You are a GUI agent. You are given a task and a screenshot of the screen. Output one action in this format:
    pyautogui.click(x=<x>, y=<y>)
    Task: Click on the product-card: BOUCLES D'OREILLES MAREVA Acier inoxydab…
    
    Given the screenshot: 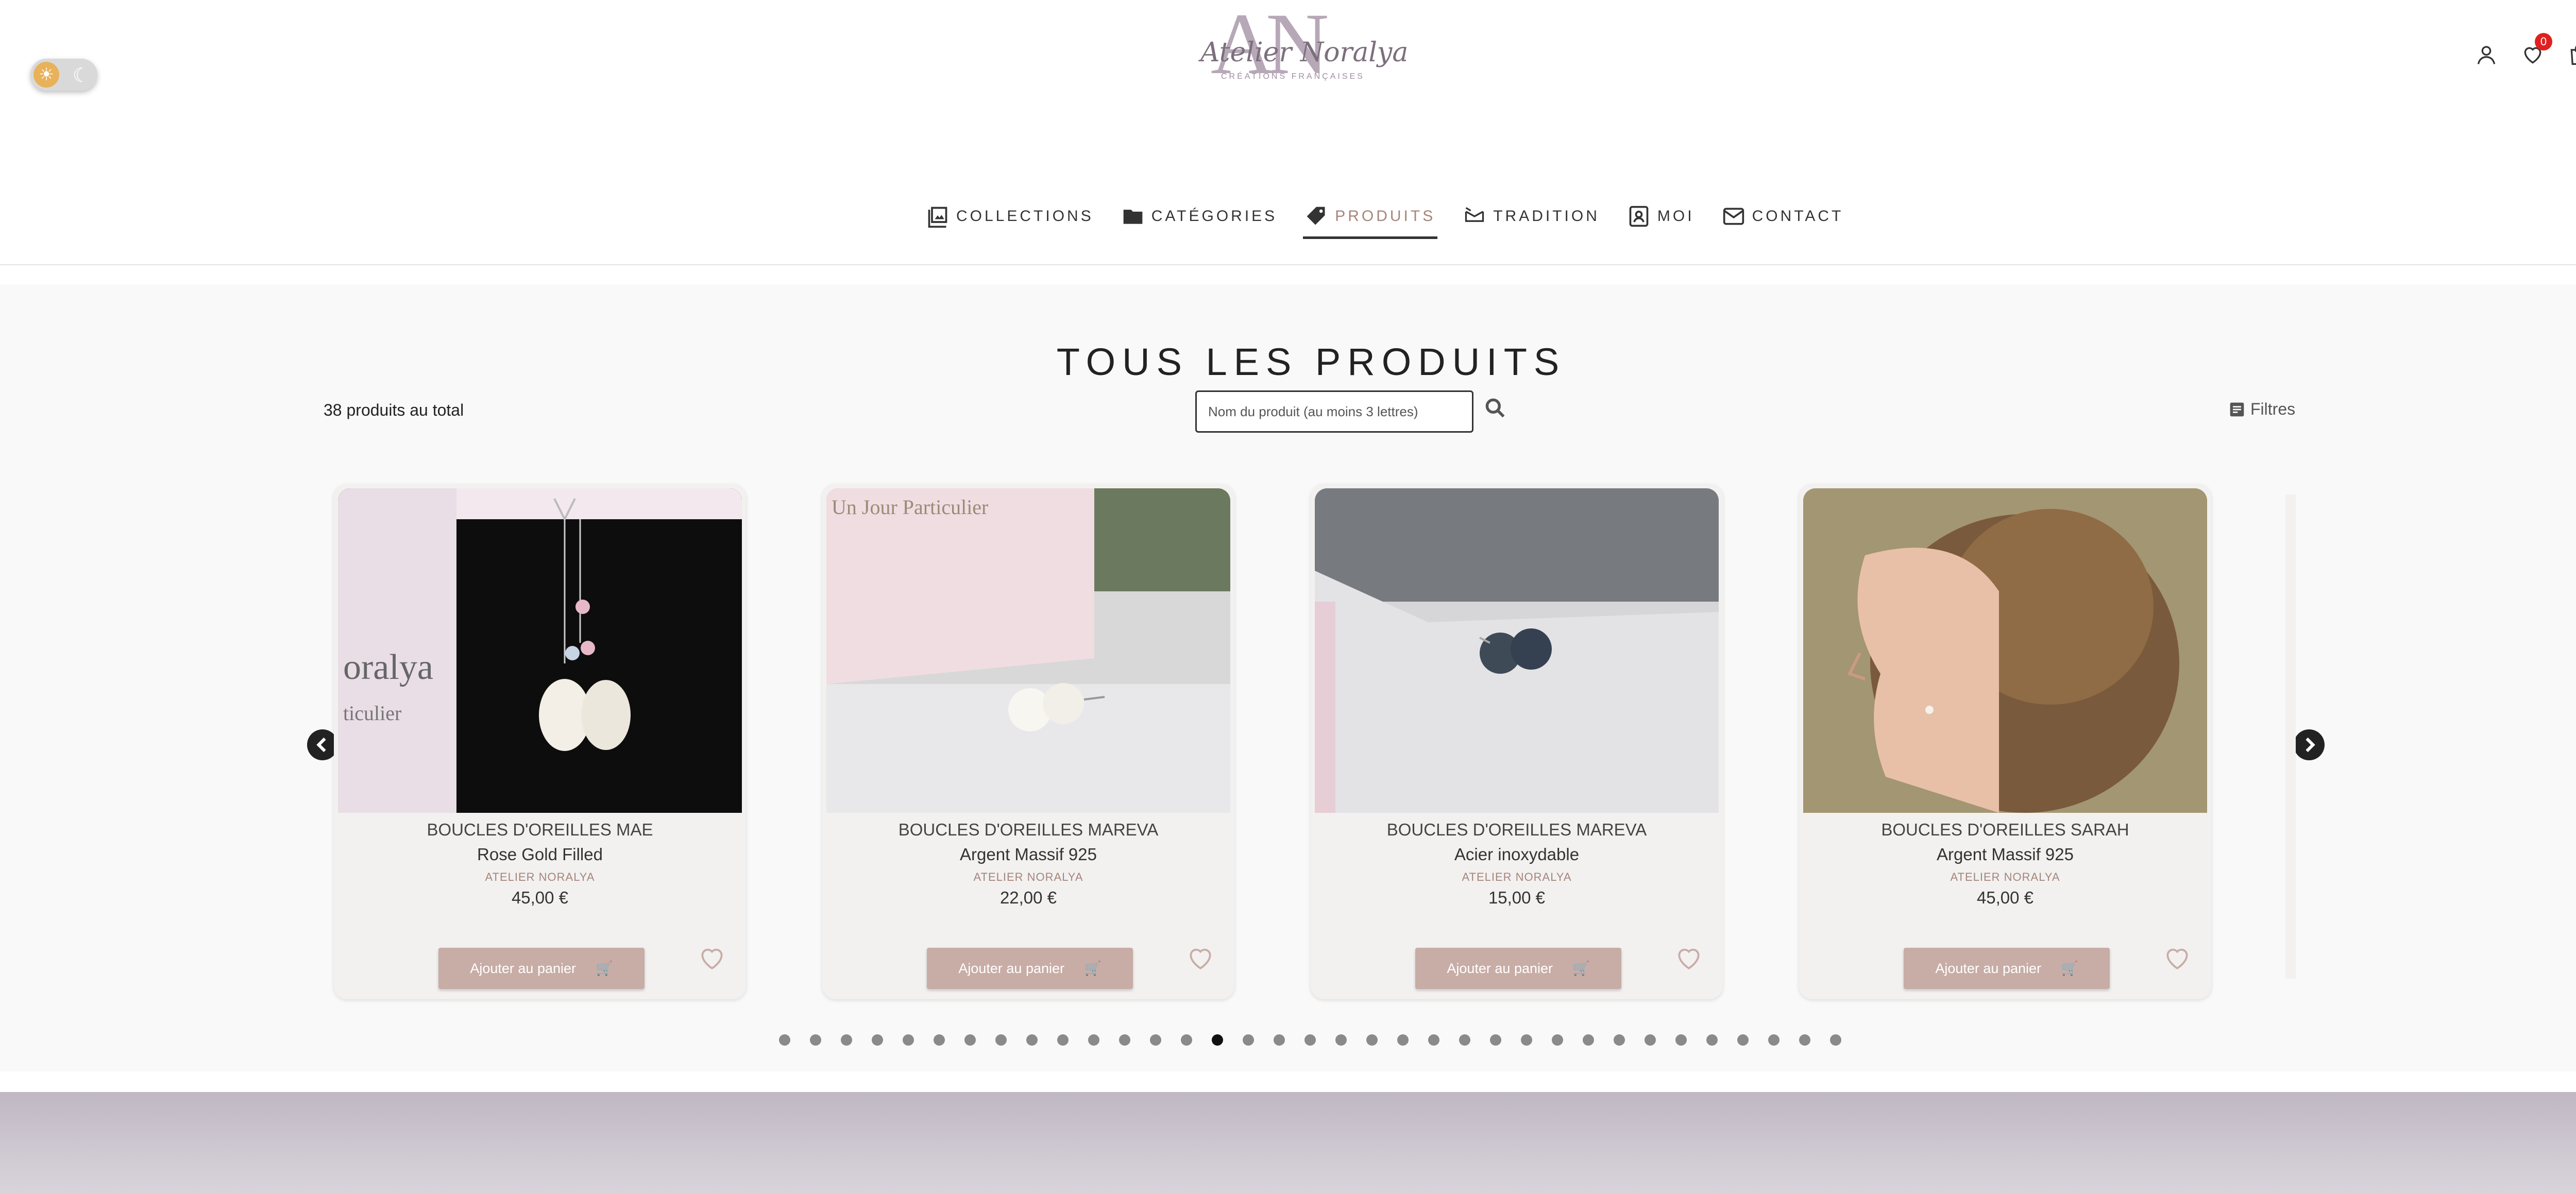 What is the action you would take?
    pyautogui.click(x=1517, y=741)
    